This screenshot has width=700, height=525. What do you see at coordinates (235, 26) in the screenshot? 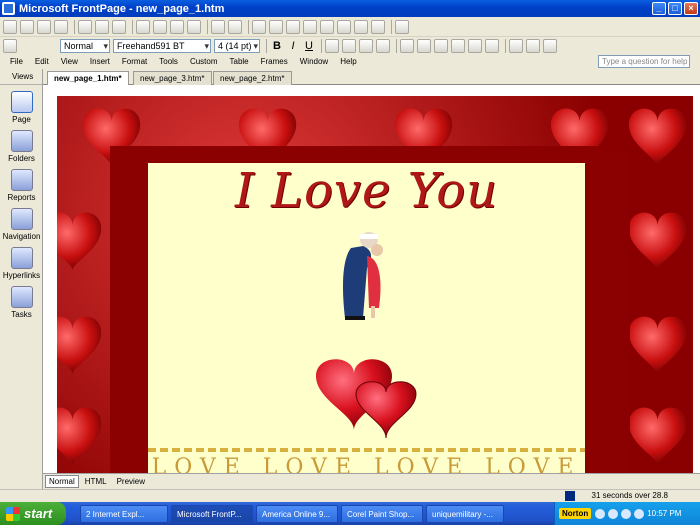
I see `redo-icon` at bounding box center [235, 26].